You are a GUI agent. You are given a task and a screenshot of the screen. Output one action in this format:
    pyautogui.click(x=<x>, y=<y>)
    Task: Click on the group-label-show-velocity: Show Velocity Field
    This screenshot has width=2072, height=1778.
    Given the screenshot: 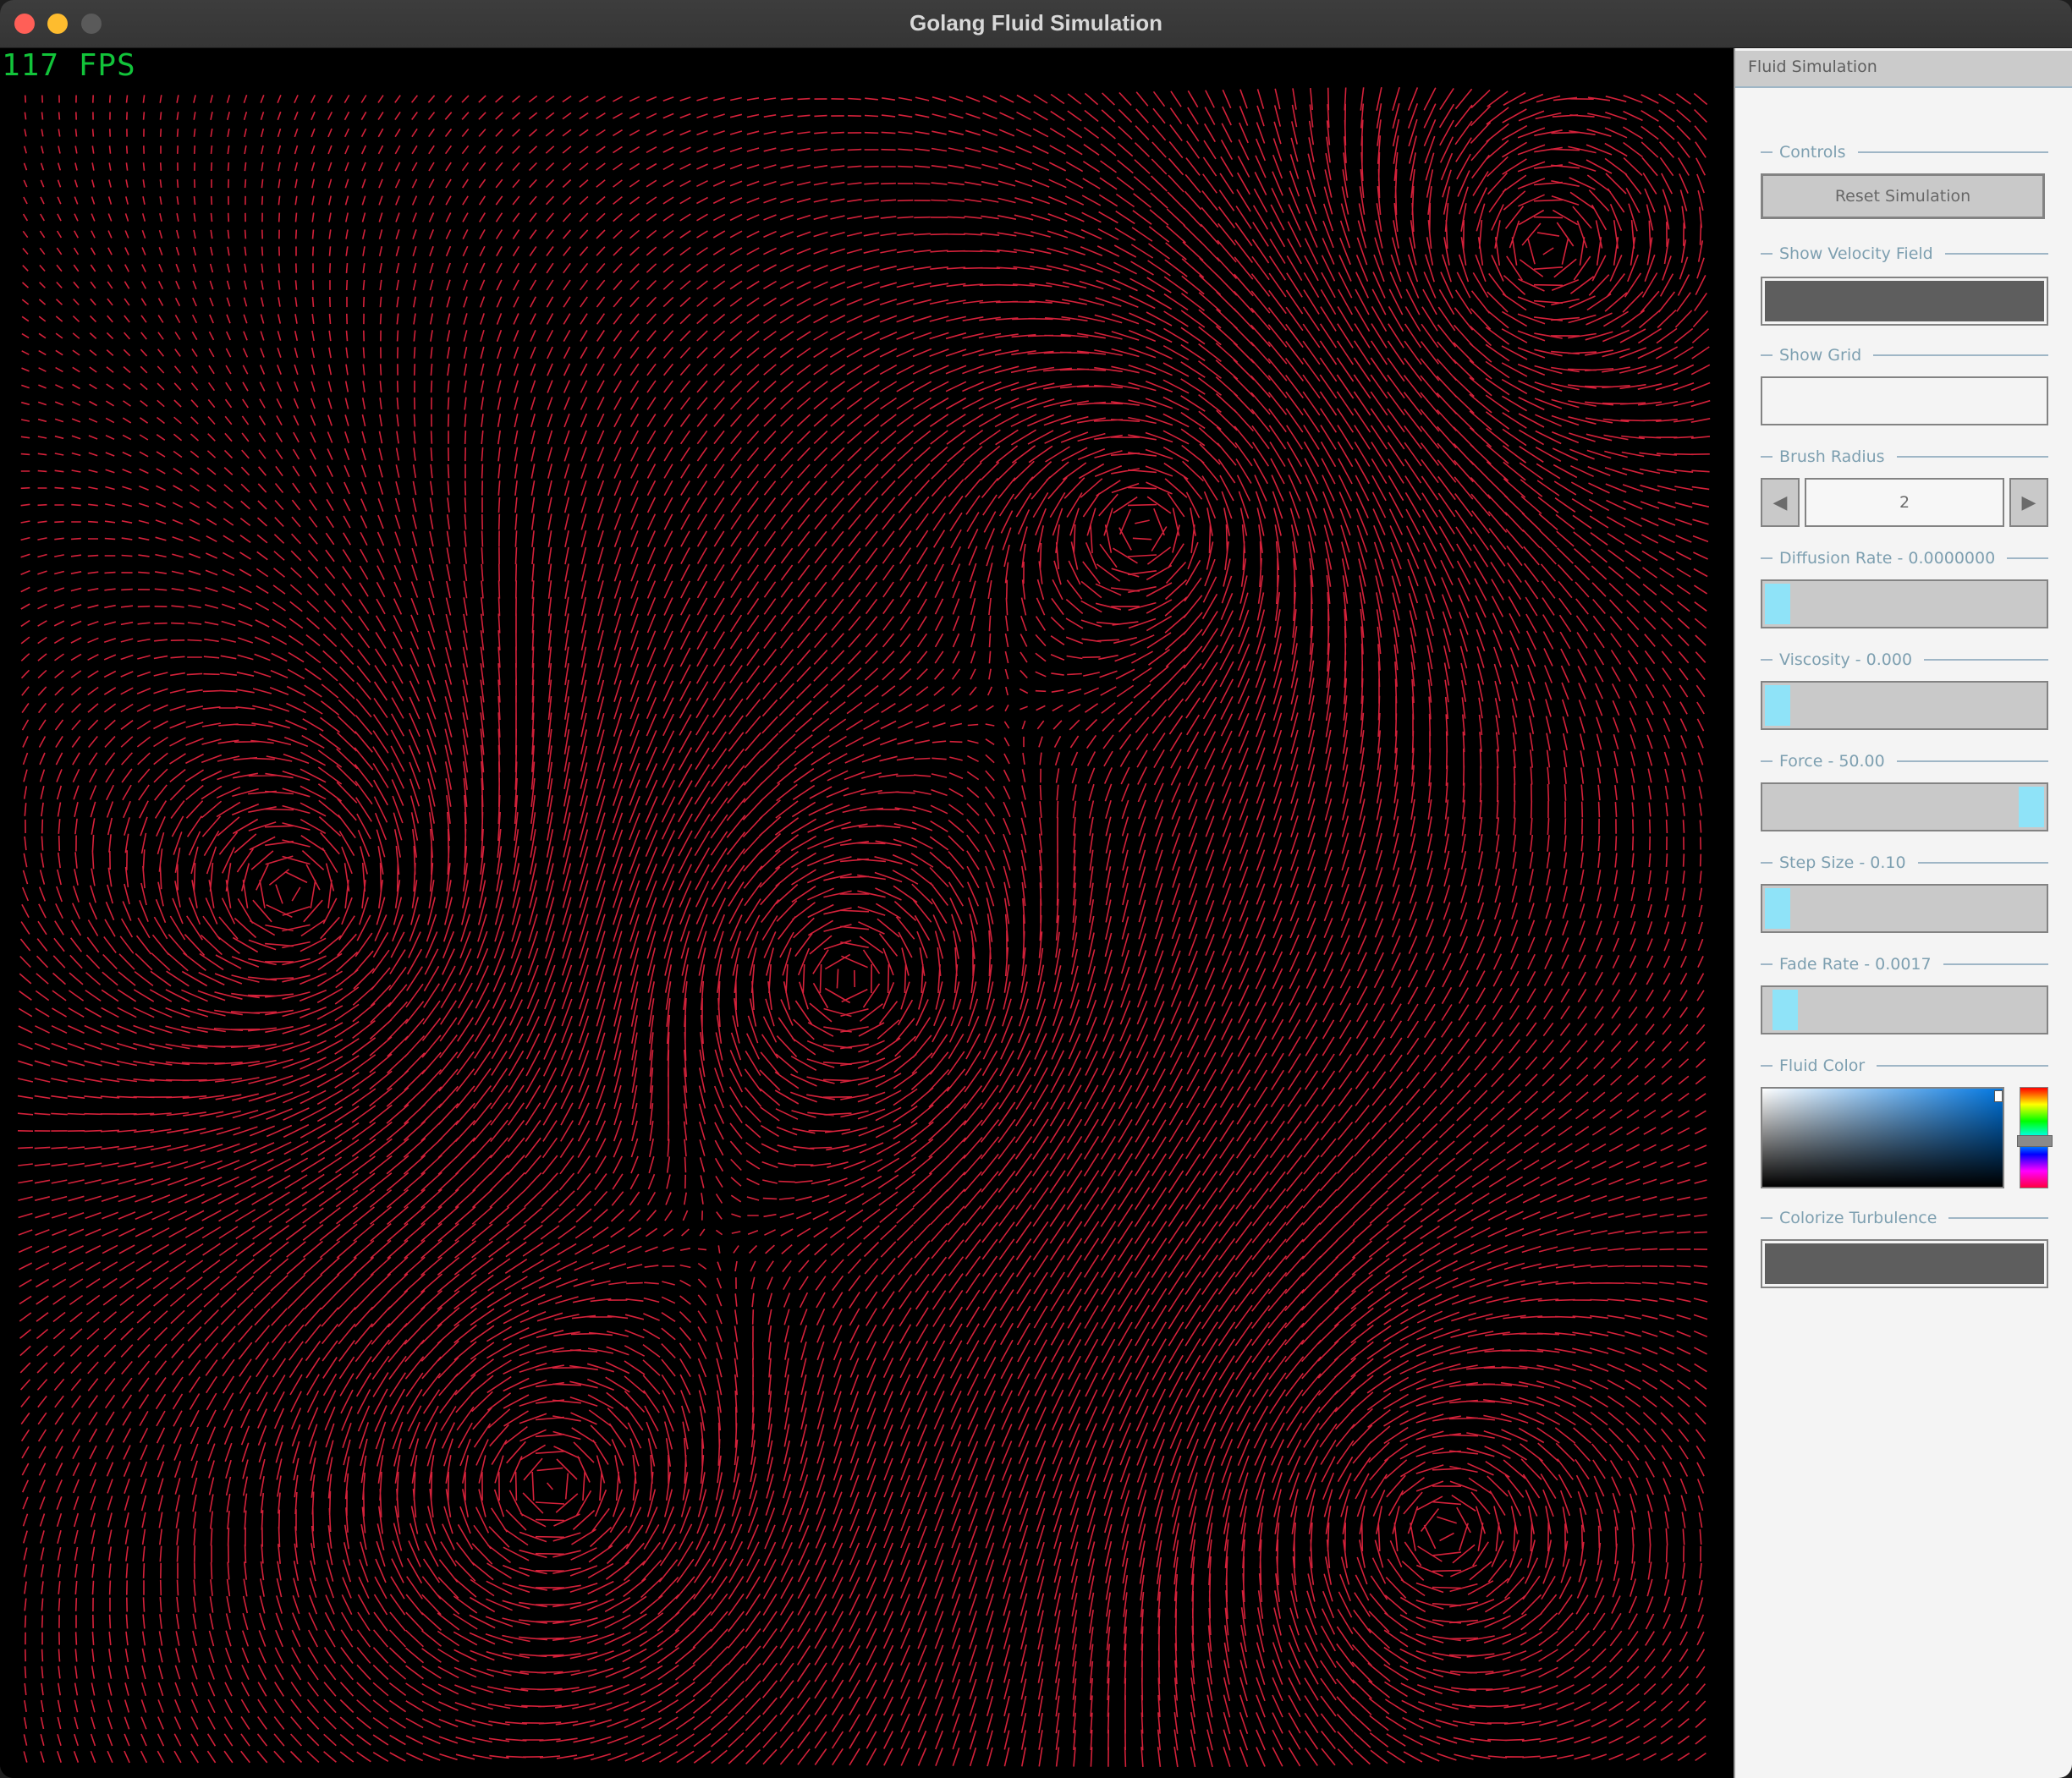 What is the action you would take?
    pyautogui.click(x=1904, y=254)
    